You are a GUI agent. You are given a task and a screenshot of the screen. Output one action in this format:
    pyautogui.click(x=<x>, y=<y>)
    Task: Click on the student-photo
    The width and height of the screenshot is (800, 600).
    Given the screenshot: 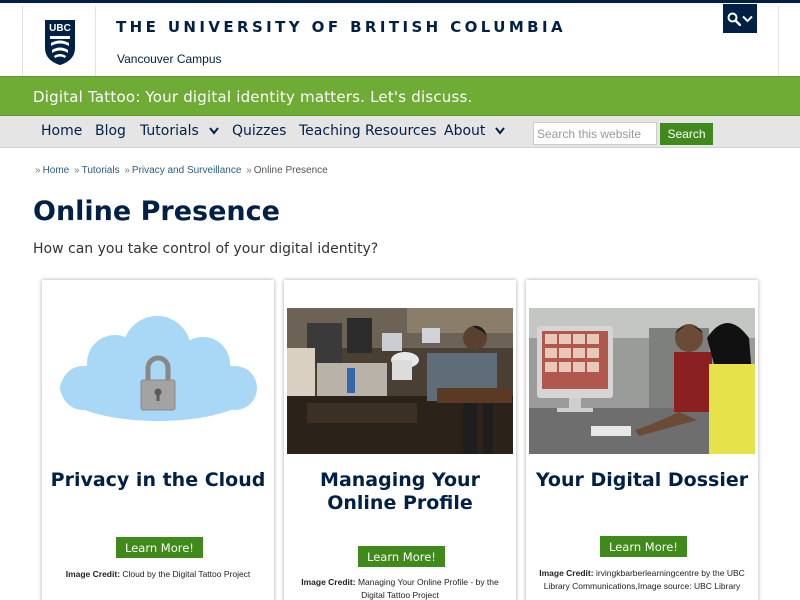 What is the action you would take?
    pyautogui.click(x=400, y=381)
    